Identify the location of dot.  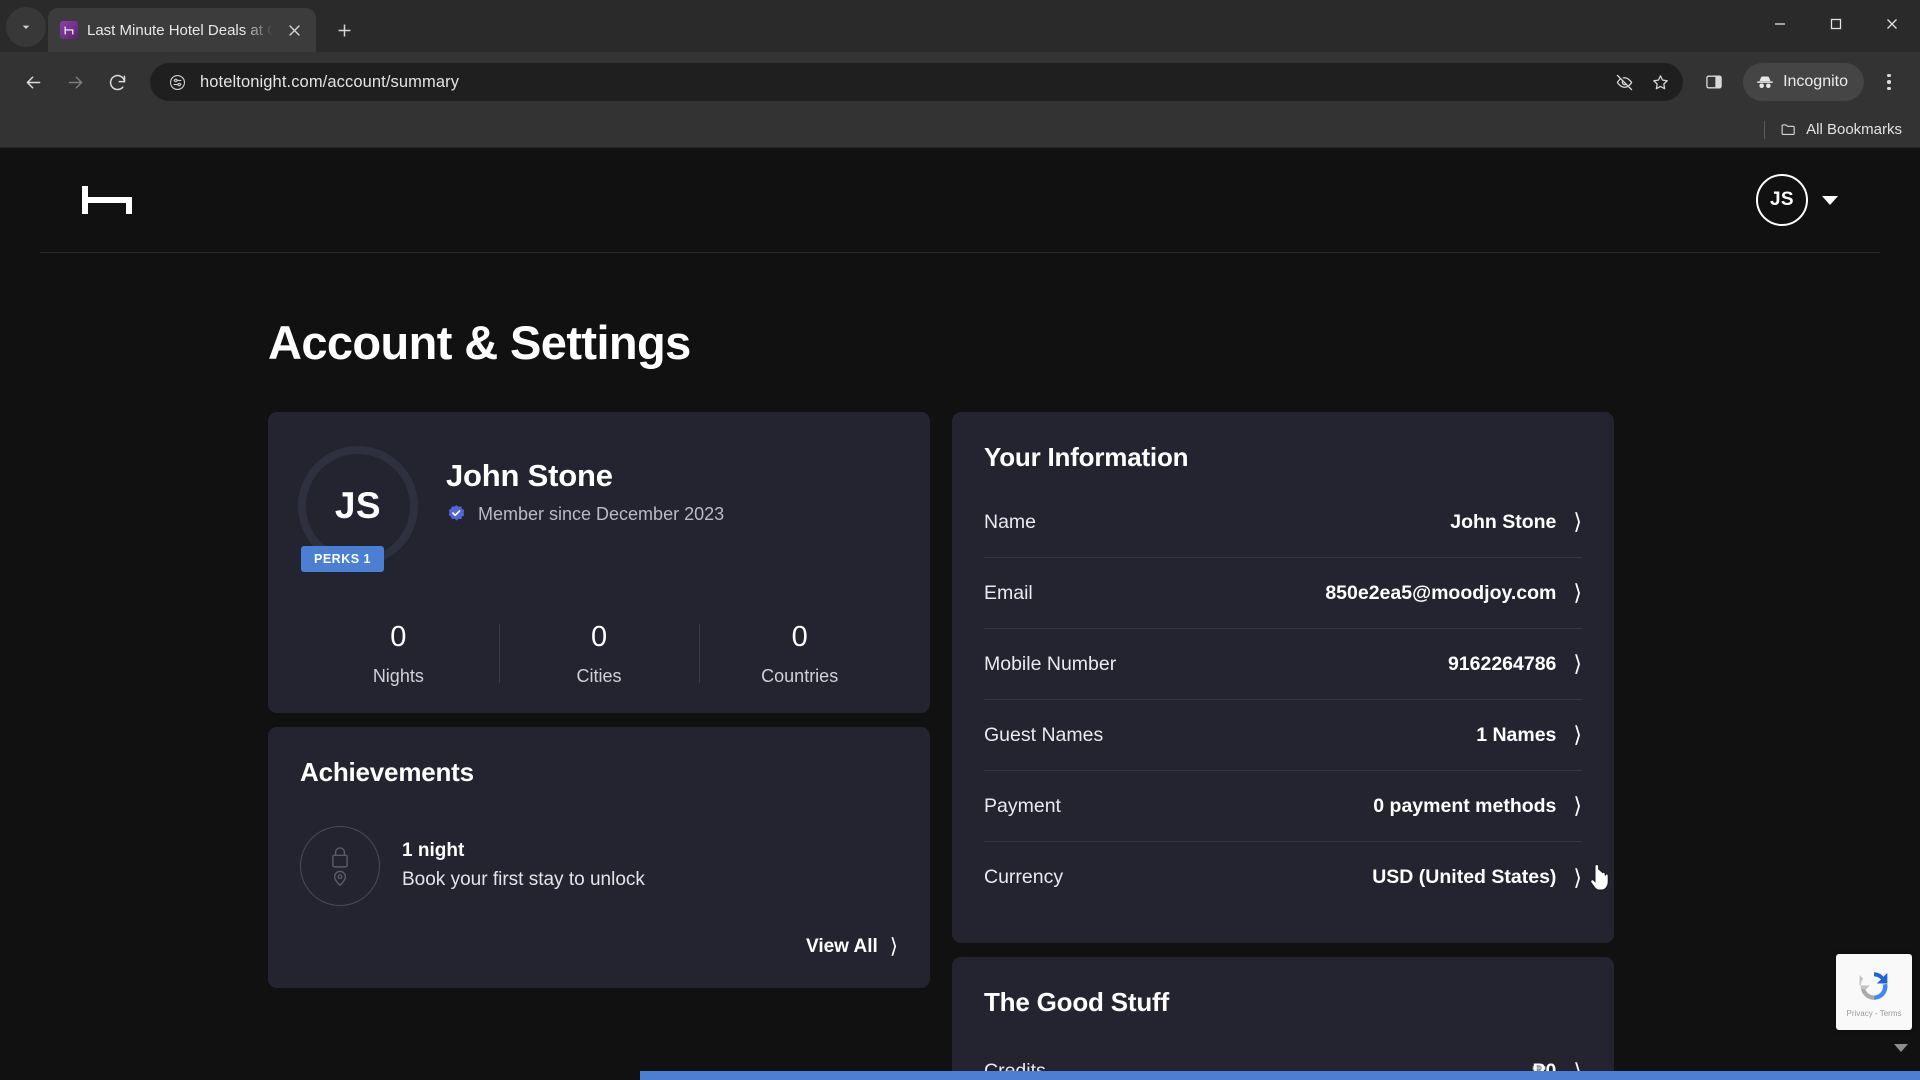
(1889, 82).